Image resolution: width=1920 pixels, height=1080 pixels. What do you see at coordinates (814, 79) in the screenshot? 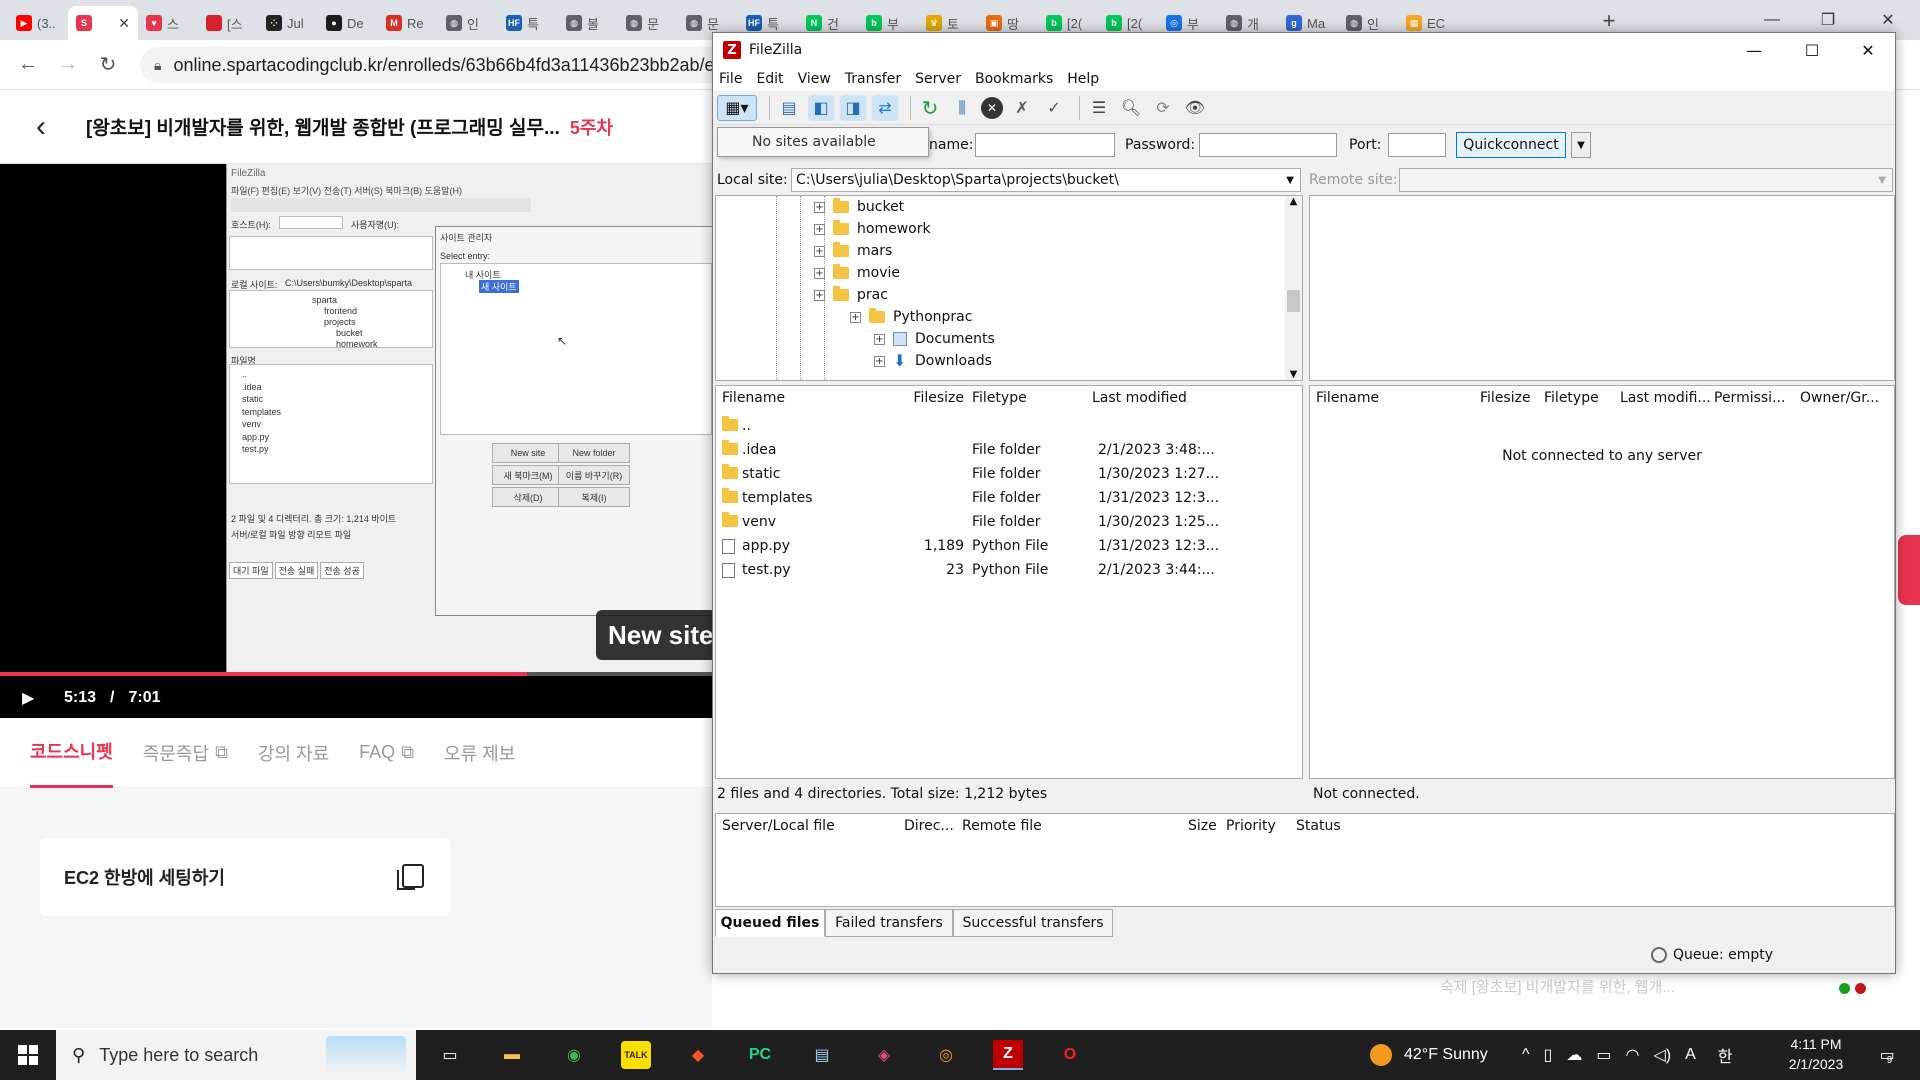
I see `fz-menu-item: View` at bounding box center [814, 79].